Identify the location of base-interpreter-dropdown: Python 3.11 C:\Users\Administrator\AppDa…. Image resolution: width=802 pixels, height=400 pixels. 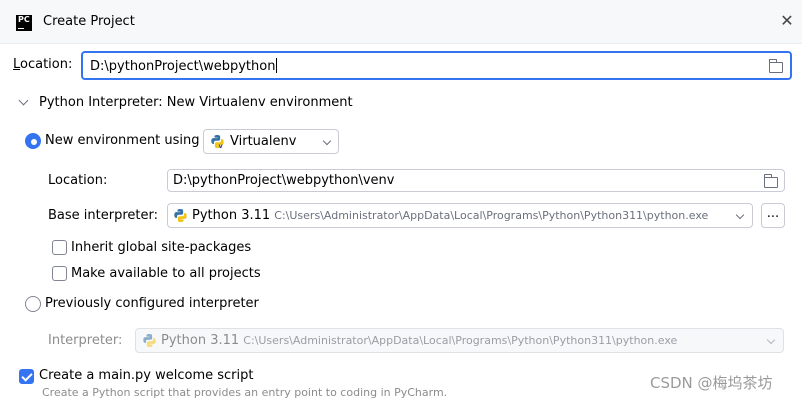
(460, 215).